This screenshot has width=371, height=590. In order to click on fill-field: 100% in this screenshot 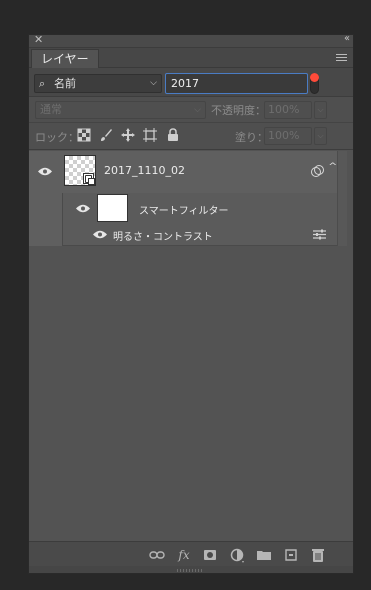, I will do `click(288, 136)`.